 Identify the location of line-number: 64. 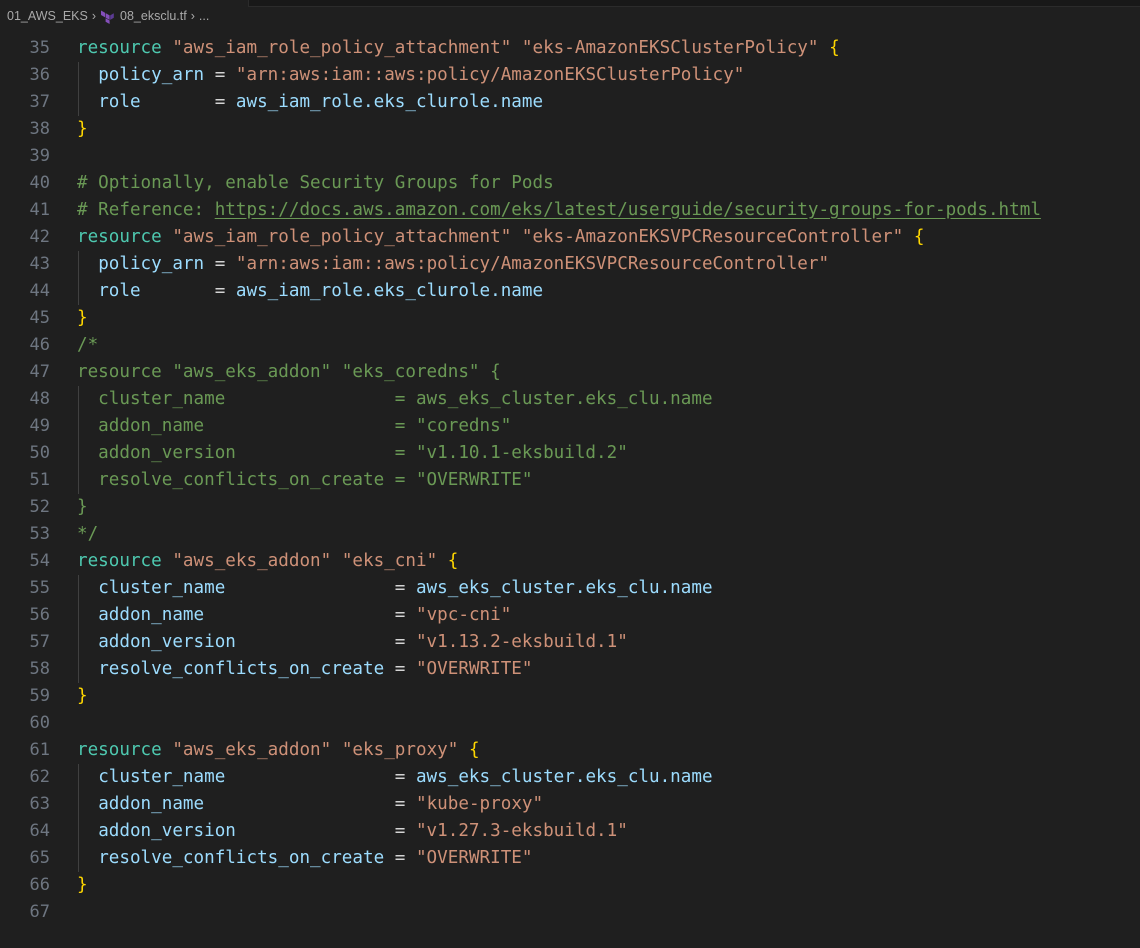
(39, 831).